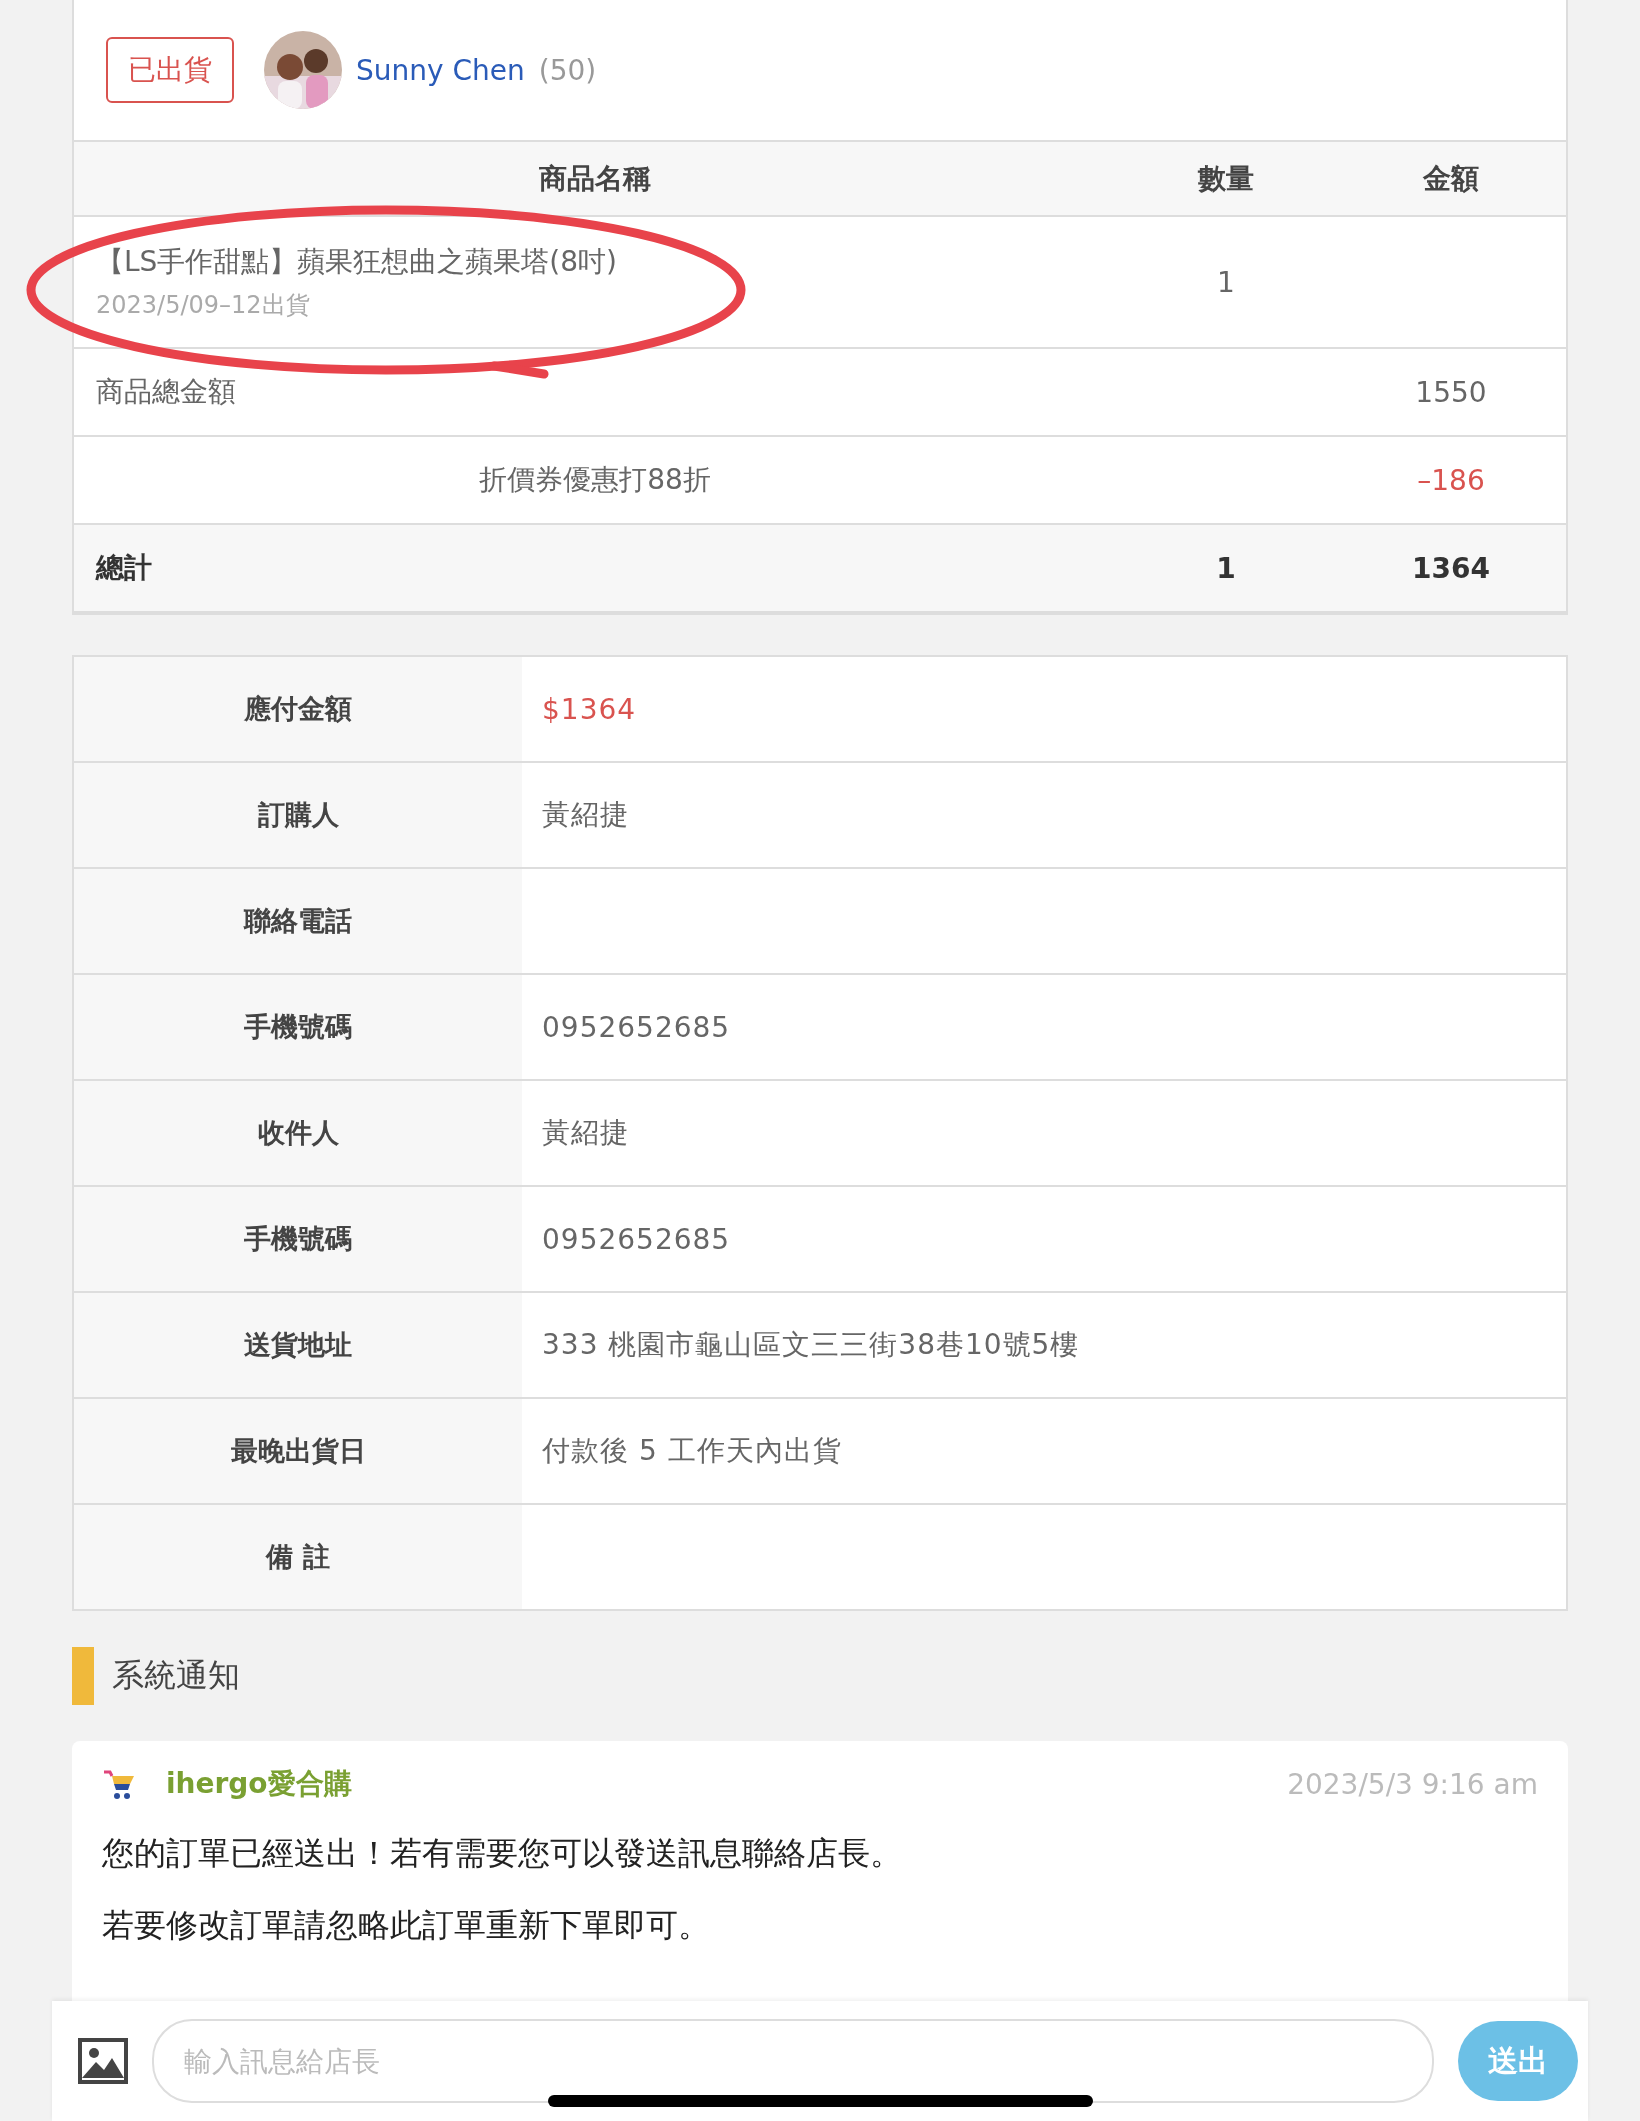  What do you see at coordinates (357, 262) in the screenshot?
I see `product-name: 【LS手作甜點】蘋果狂想曲之蘋果塔(8吋)` at bounding box center [357, 262].